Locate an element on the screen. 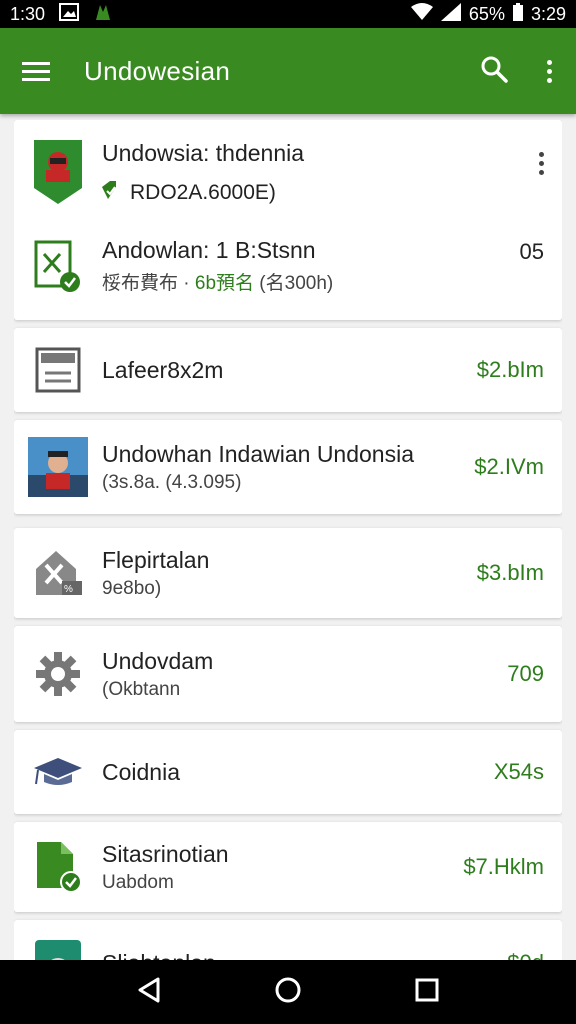 This screenshot has height=1024, width=576. item-title: Lafeer8x2m is located at coordinates (163, 369).